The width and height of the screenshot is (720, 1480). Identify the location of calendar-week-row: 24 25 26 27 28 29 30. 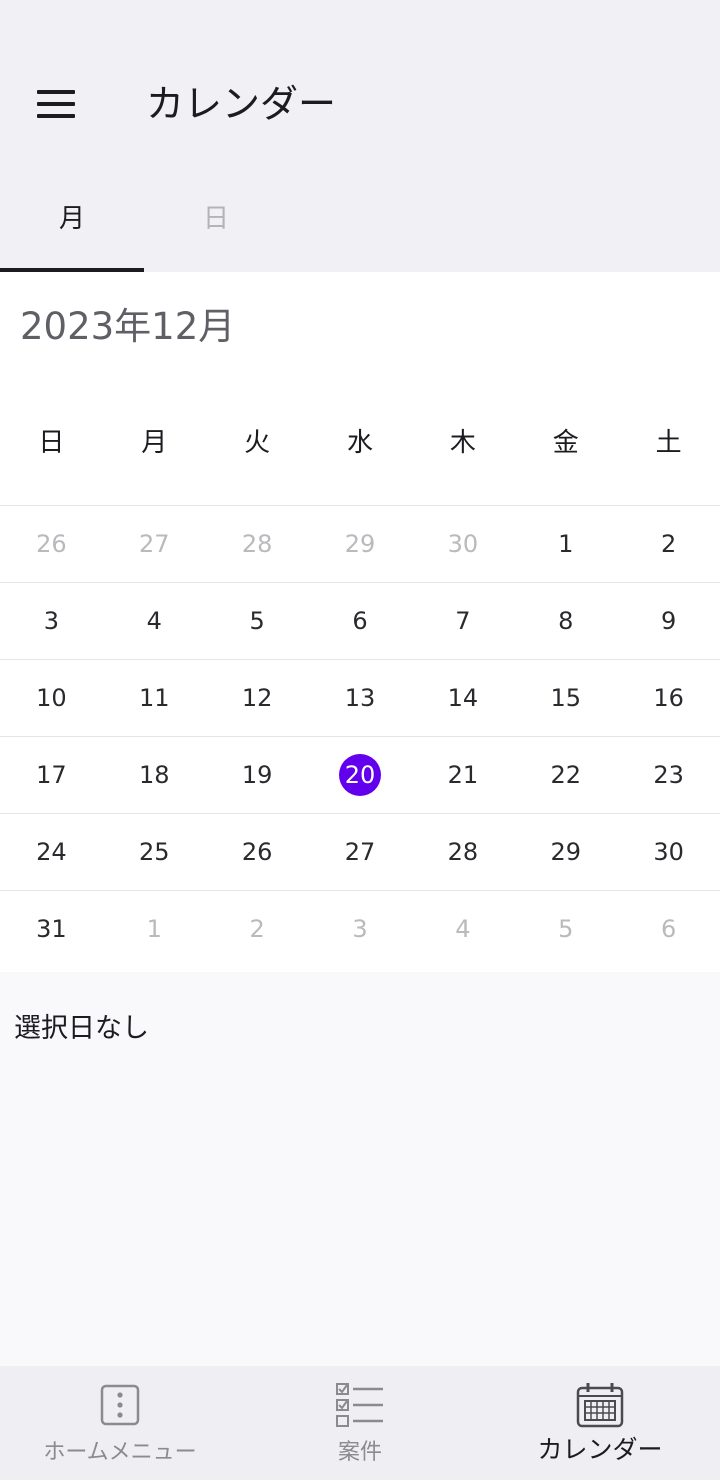
(360, 851).